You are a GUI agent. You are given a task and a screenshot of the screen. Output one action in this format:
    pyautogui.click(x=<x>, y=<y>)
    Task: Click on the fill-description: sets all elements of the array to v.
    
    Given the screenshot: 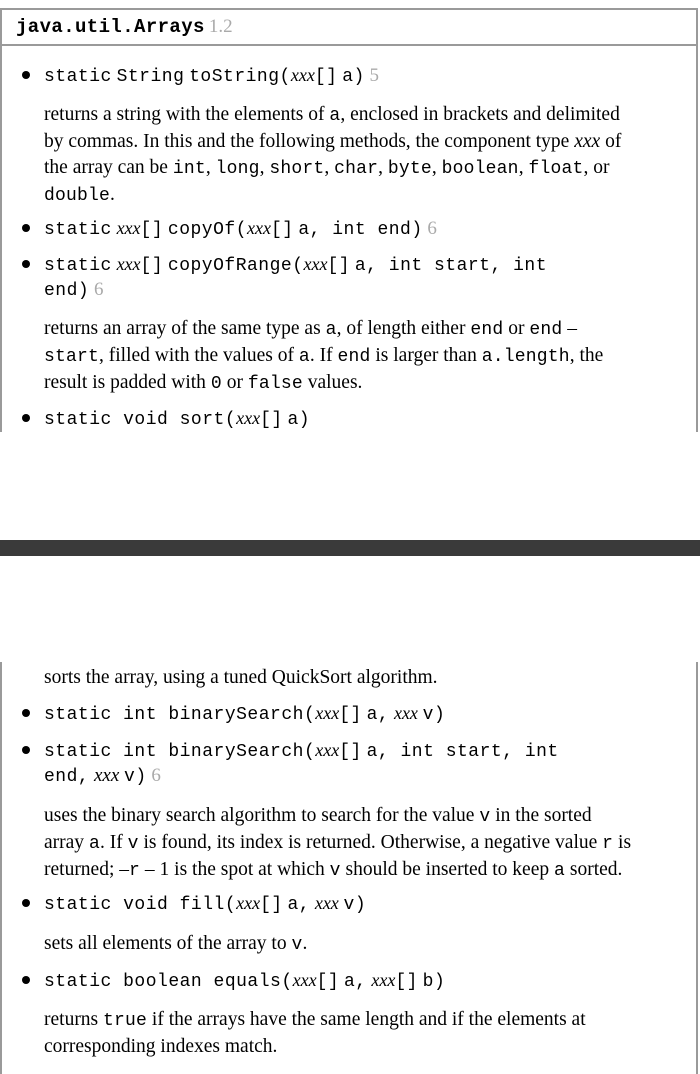 What is the action you would take?
    pyautogui.click(x=176, y=944)
    